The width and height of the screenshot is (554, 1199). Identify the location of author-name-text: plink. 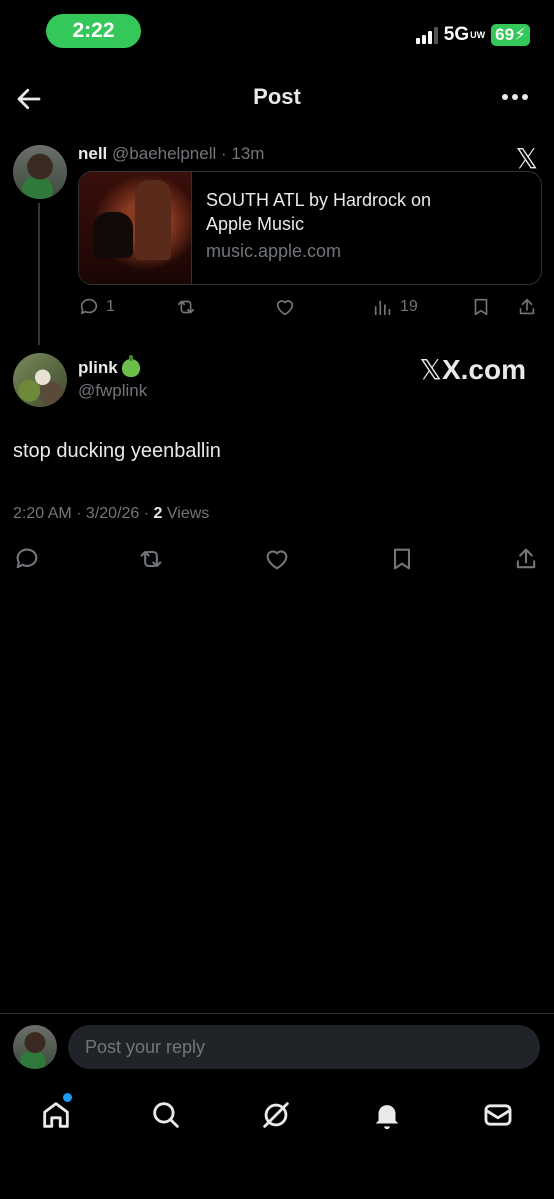
(98, 367).